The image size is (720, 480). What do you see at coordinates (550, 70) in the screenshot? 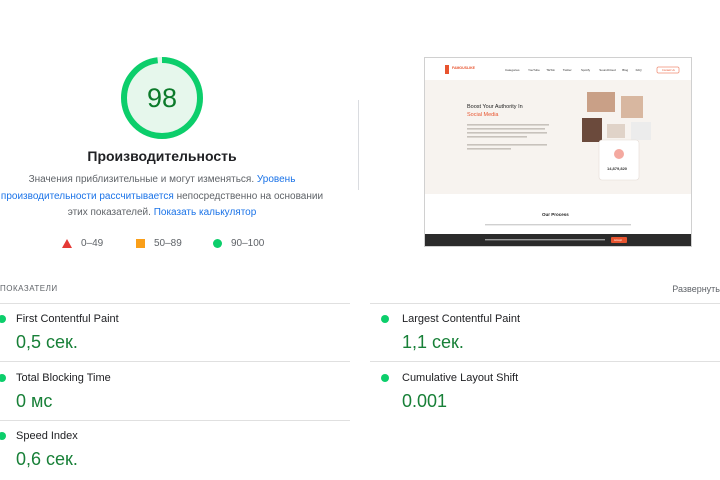
I see `preview-nav-item: TikTok` at bounding box center [550, 70].